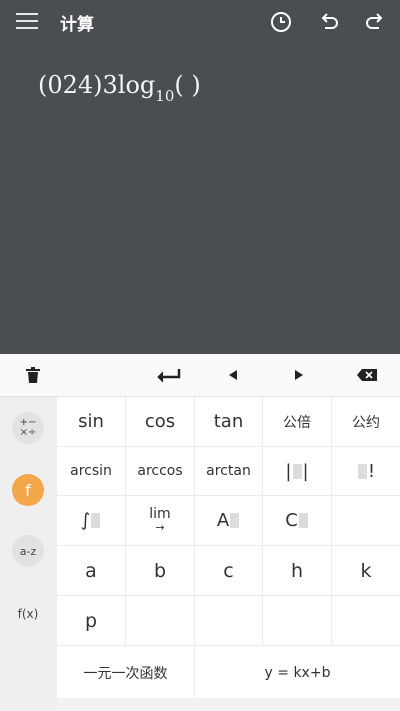  I want to click on expression-text: (024)3log10( ), so click(119, 88).